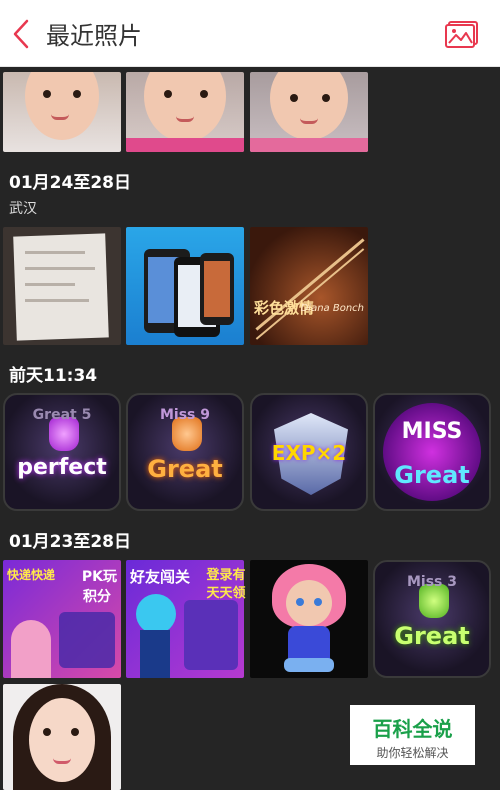  I want to click on gallery-button, so click(462, 34).